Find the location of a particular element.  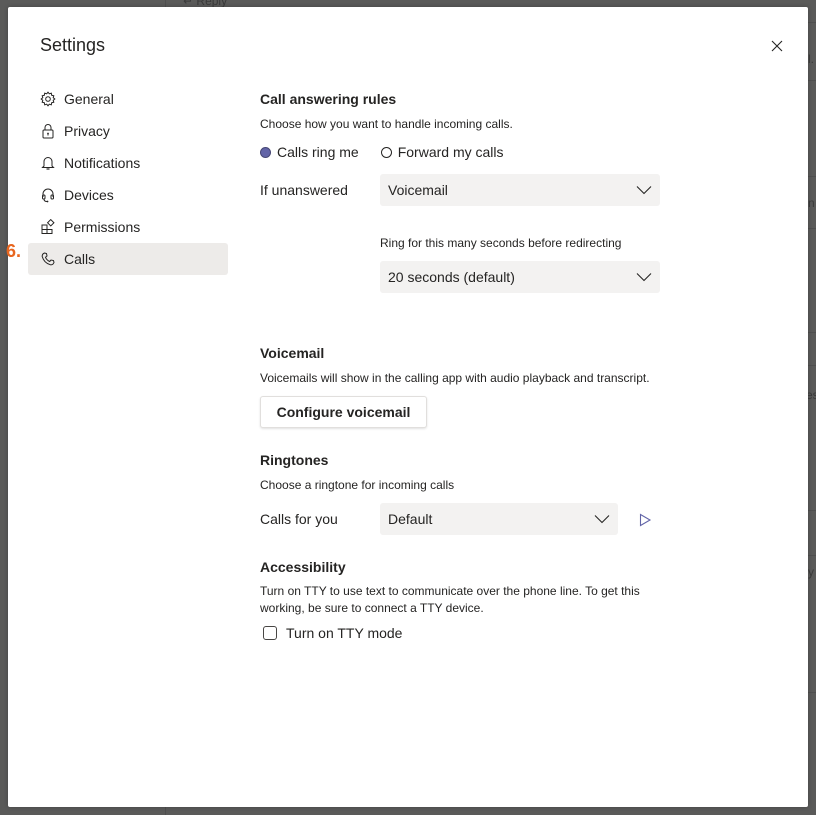

ringtones-heading: Ringtones is located at coordinates (294, 460).